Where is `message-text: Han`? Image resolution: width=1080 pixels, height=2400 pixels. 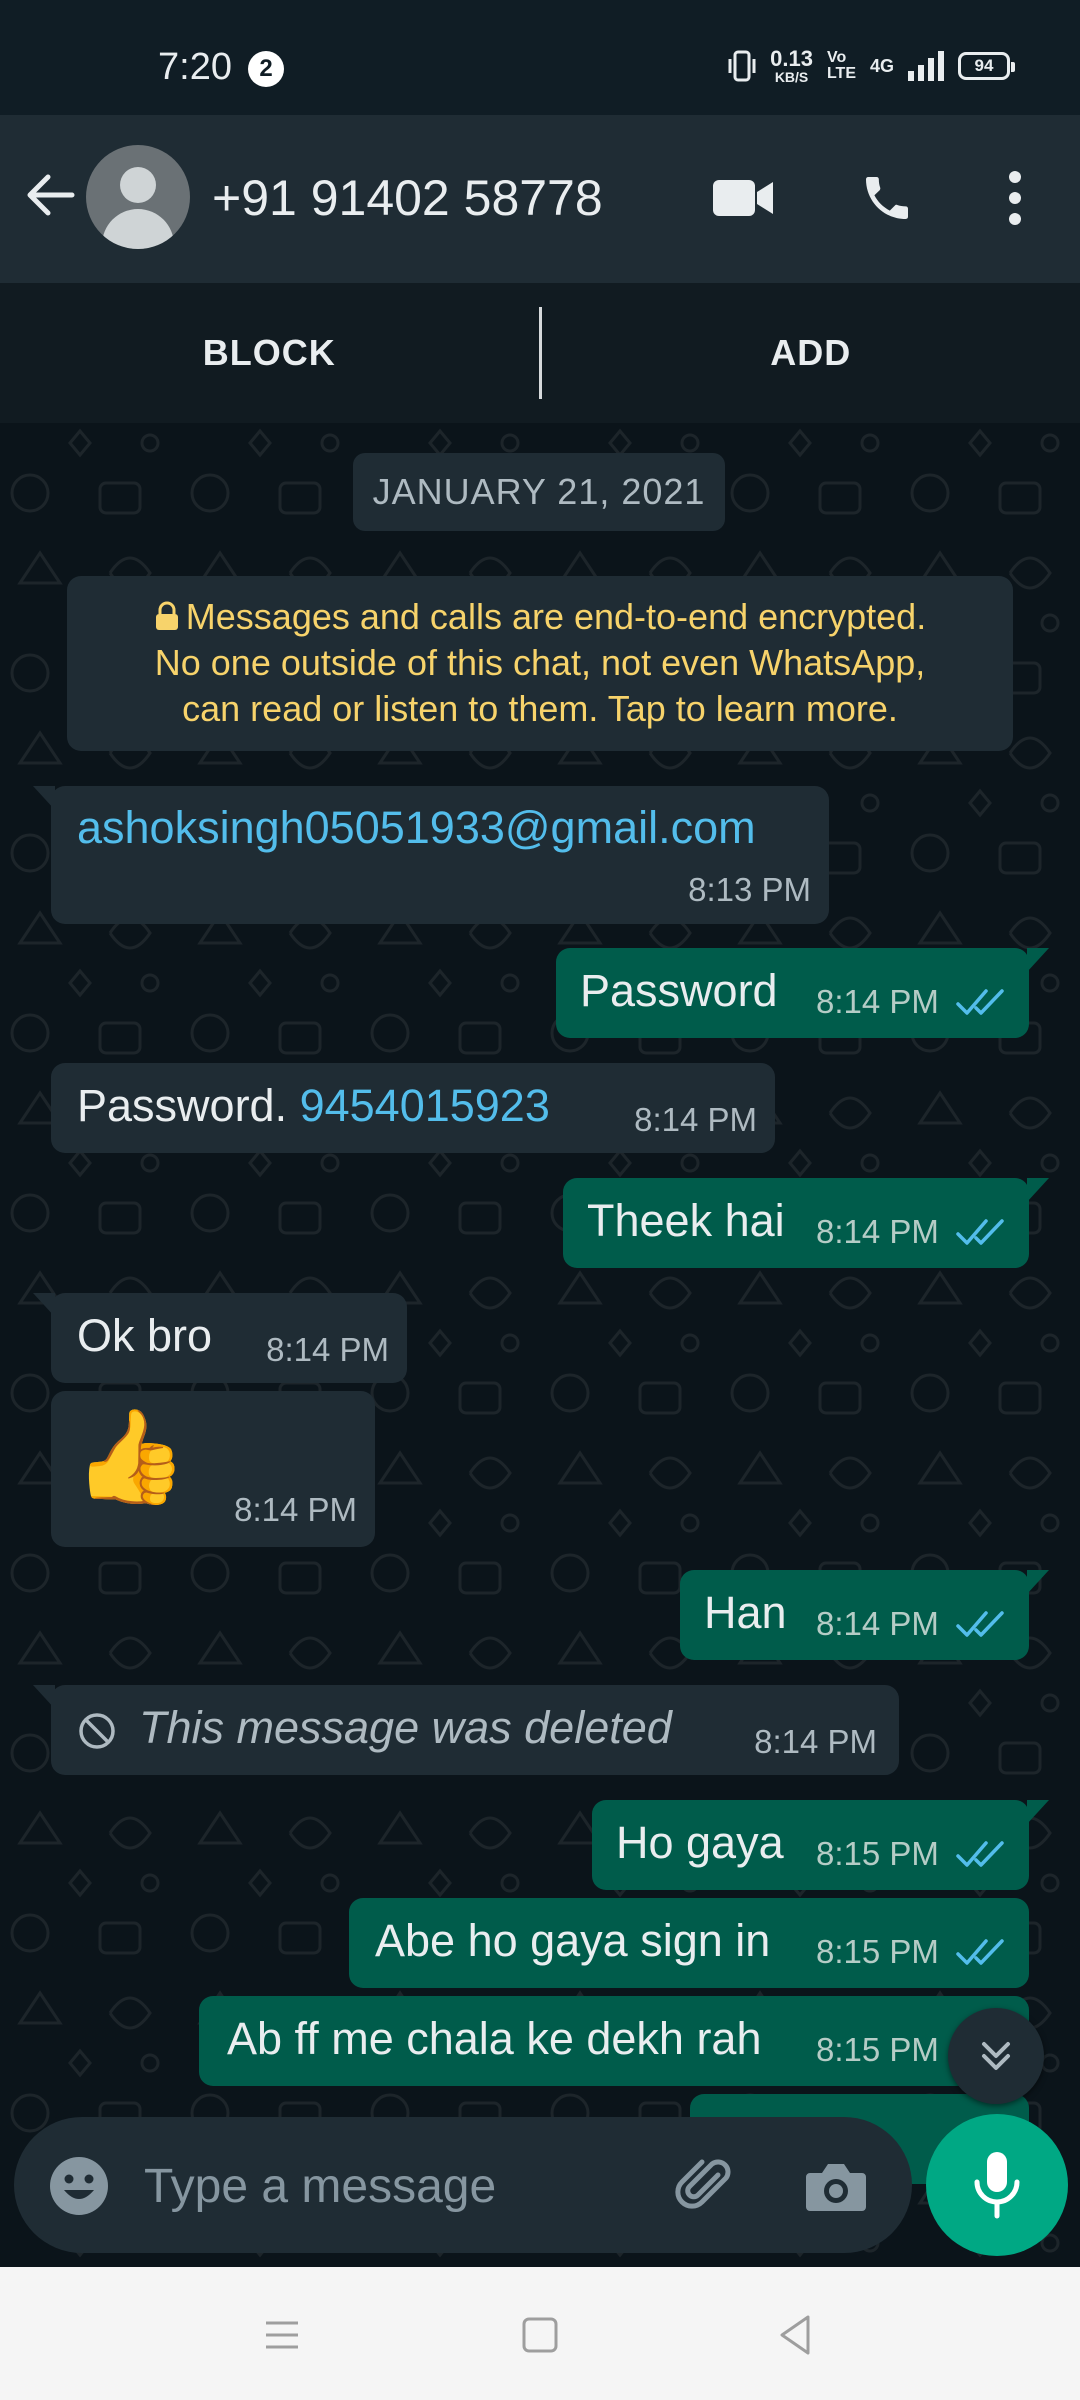 message-text: Han is located at coordinates (745, 1612).